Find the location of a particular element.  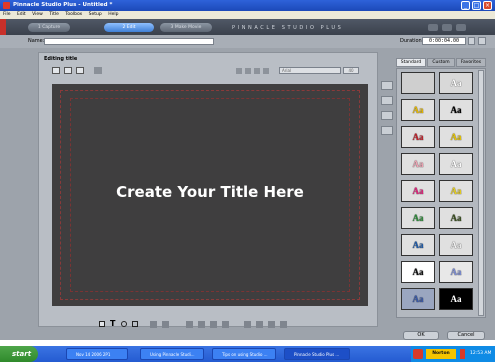

minimize-icon: _ is located at coordinates (465, 5).